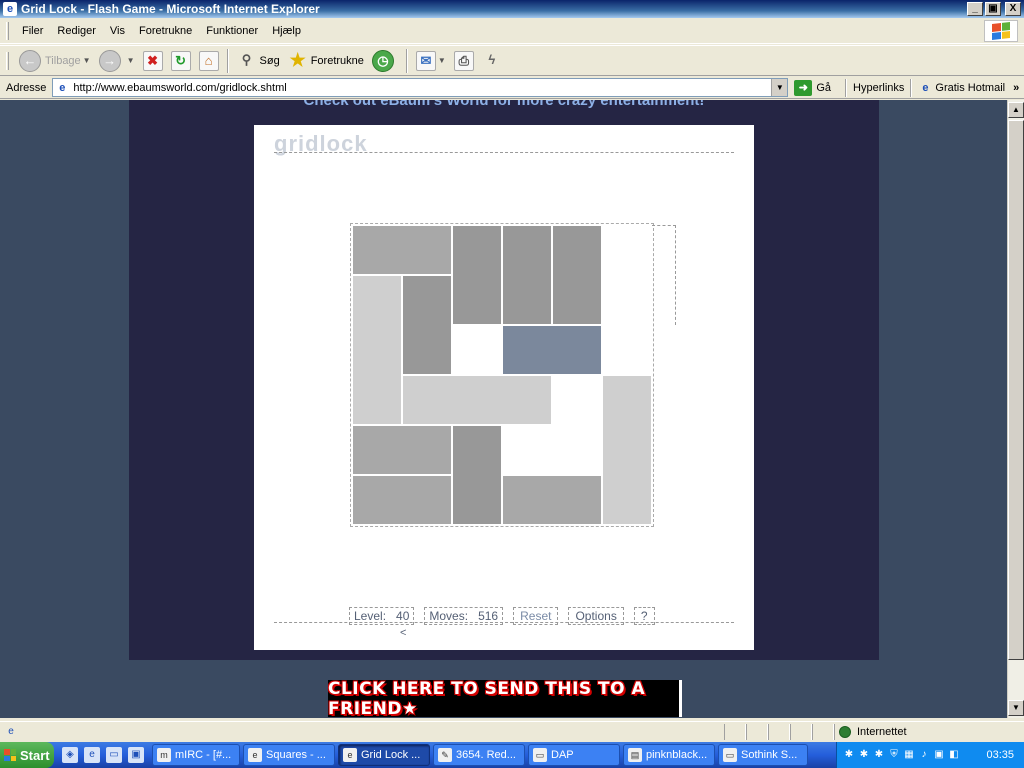  I want to click on app-icon: ✎, so click(445, 755).